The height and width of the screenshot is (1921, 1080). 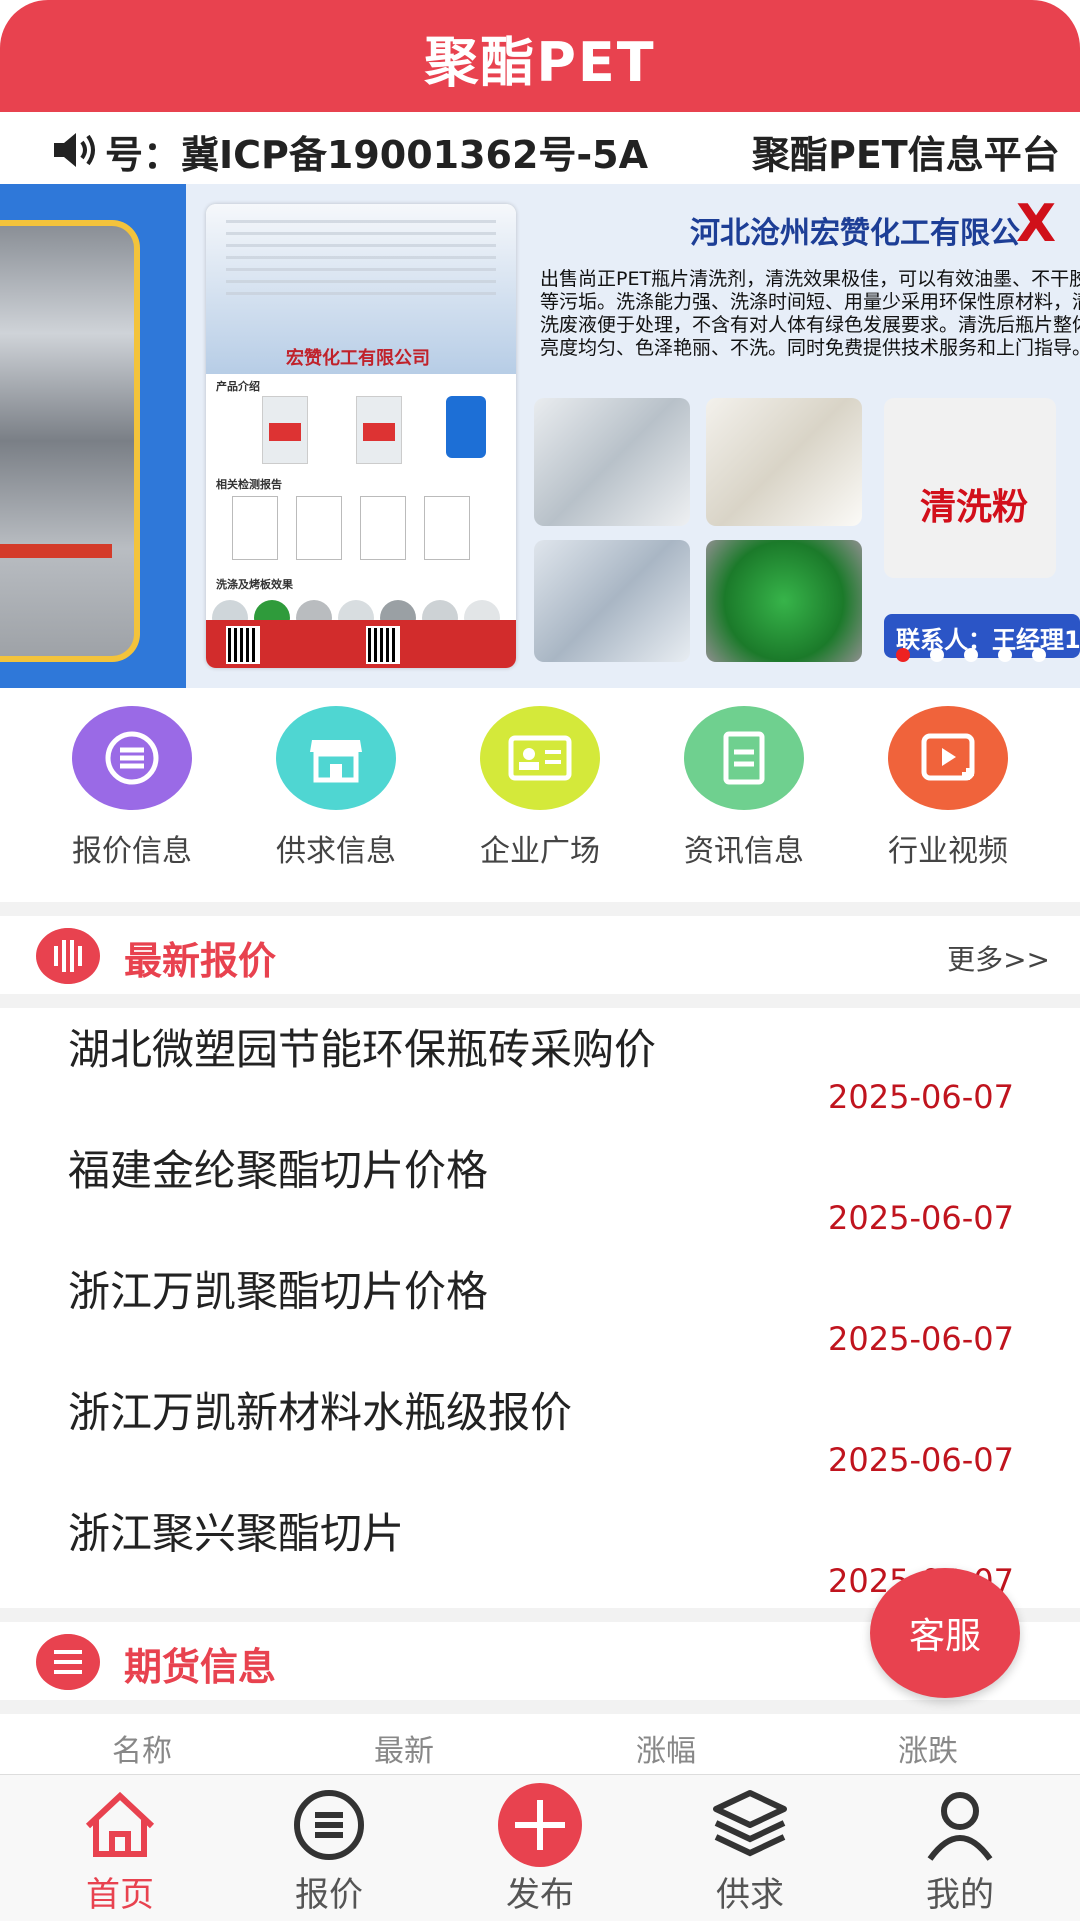 What do you see at coordinates (540, 1311) in the screenshot?
I see `list-item: 浙江万凯聚酯切片价格 2025-06-07` at bounding box center [540, 1311].